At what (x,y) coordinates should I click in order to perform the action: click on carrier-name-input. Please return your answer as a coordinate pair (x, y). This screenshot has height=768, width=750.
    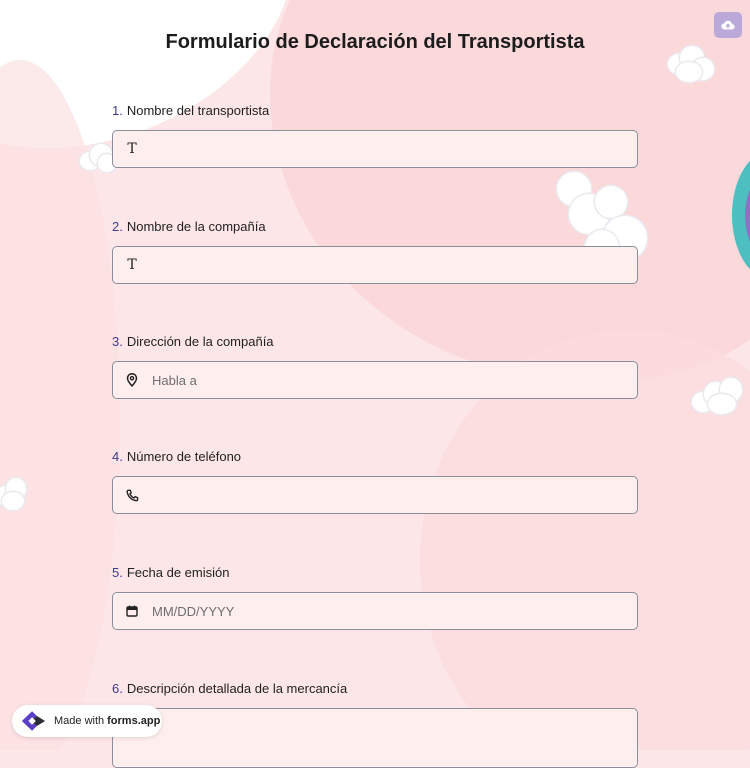
    Looking at the image, I should click on (394, 149).